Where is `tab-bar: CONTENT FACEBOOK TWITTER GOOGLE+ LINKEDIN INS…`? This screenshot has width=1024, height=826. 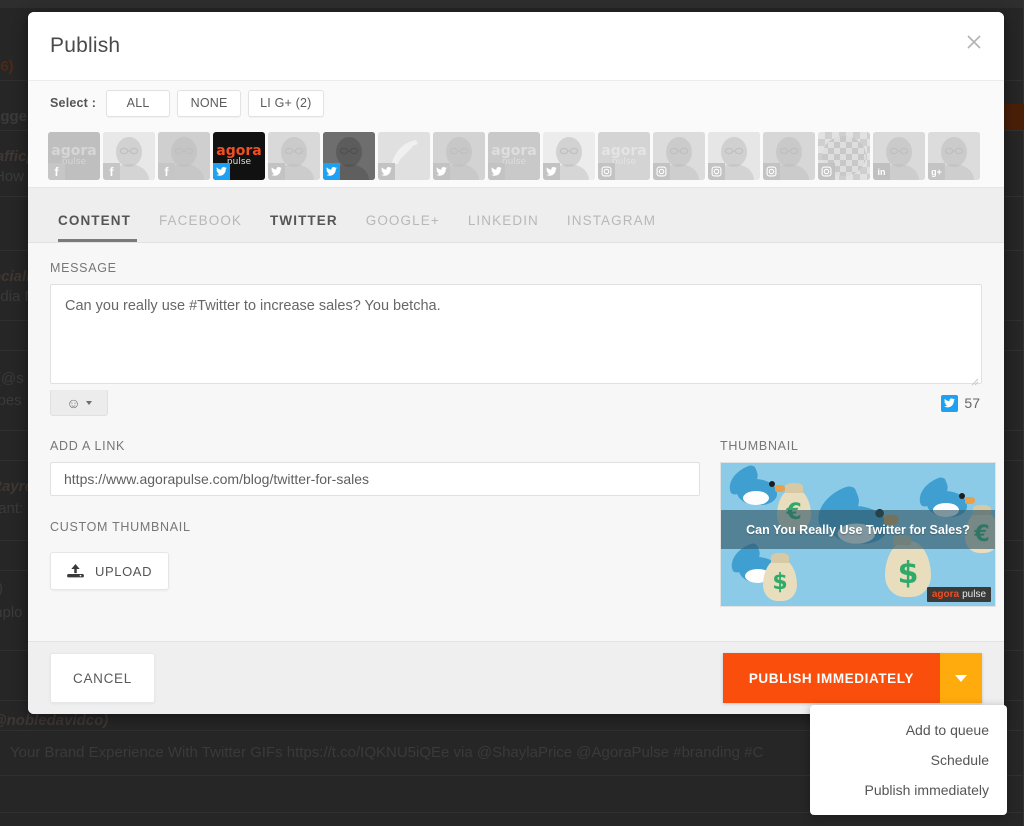 tab-bar: CONTENT FACEBOOK TWITTER GOOGLE+ LINKEDIN INS… is located at coordinates (516, 215).